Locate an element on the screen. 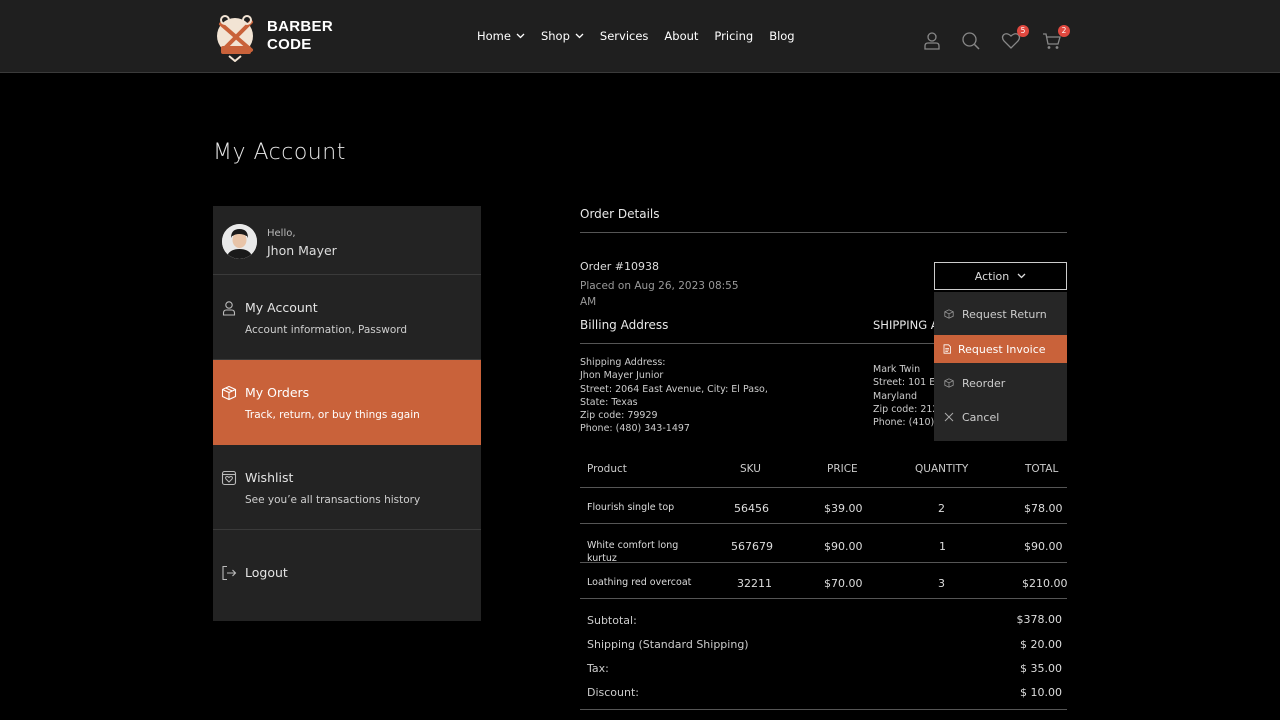 Image resolution: width=1280 pixels, height=720 pixels. search-icon is located at coordinates (971, 41).